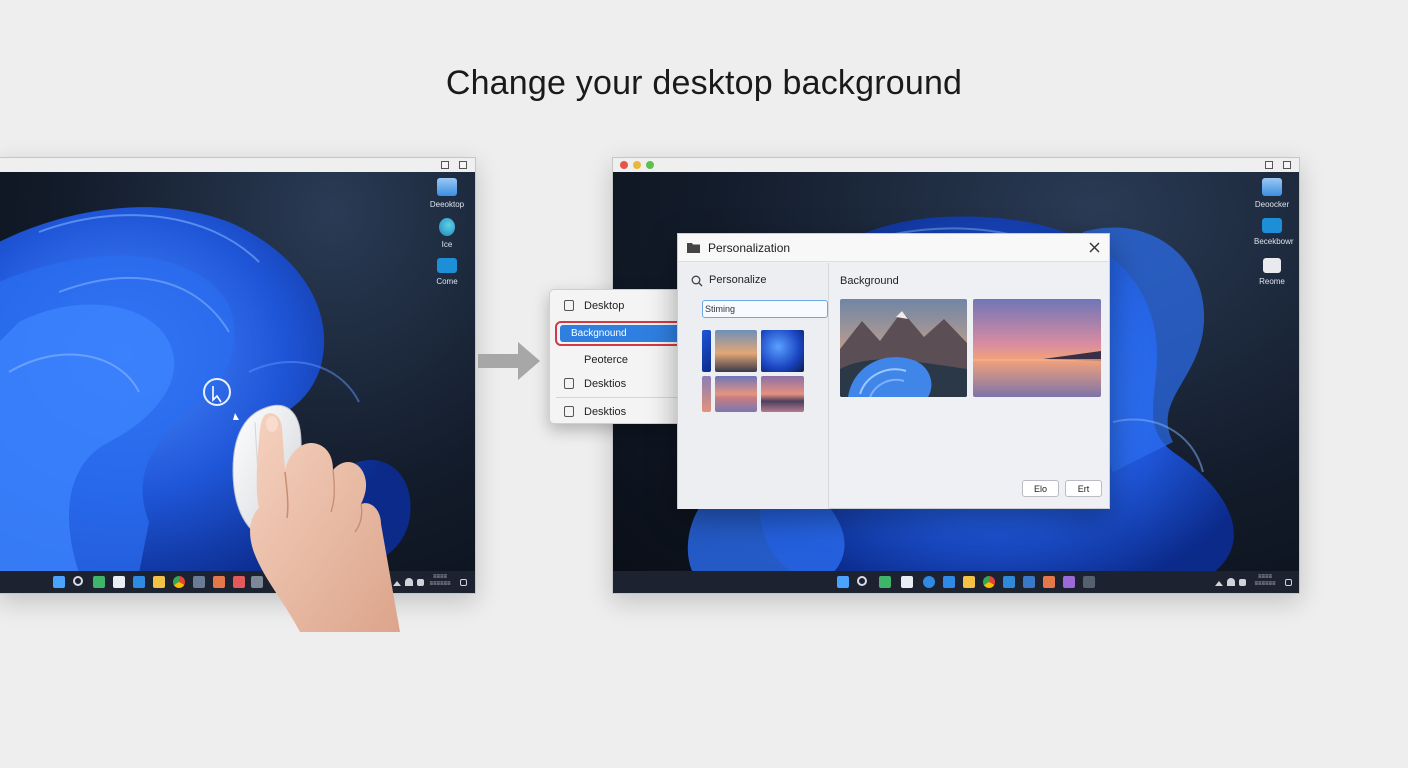 The width and height of the screenshot is (1408, 768). What do you see at coordinates (627, 333) in the screenshot?
I see `menu-item-background: Backgnound` at bounding box center [627, 333].